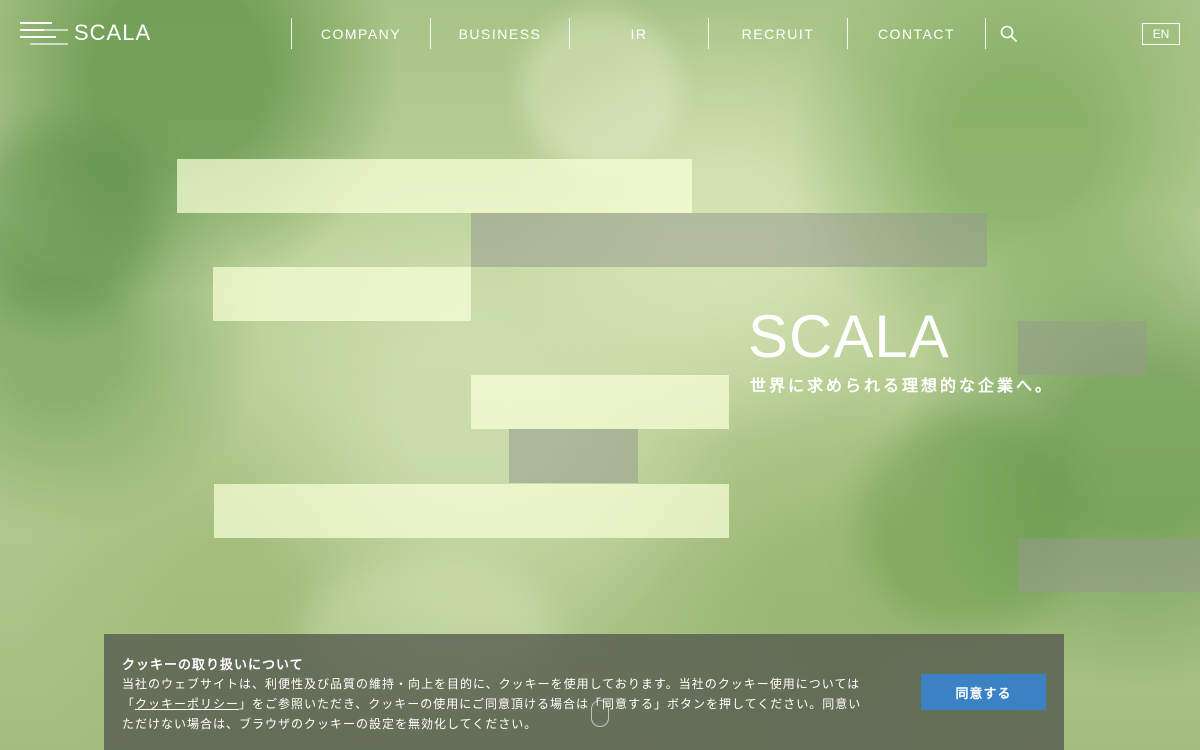 The width and height of the screenshot is (1200, 750). What do you see at coordinates (360, 33) in the screenshot?
I see `nav-company: COMPANY` at bounding box center [360, 33].